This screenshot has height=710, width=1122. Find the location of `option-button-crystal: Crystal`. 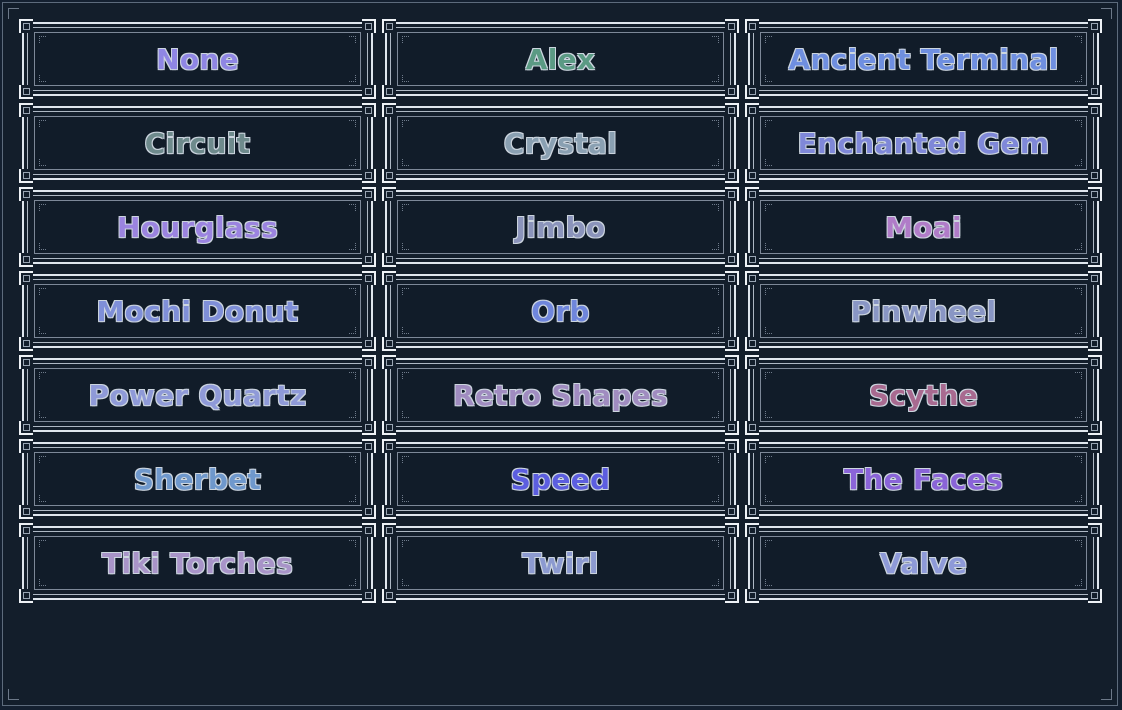

option-button-crystal: Crystal is located at coordinates (560, 143).